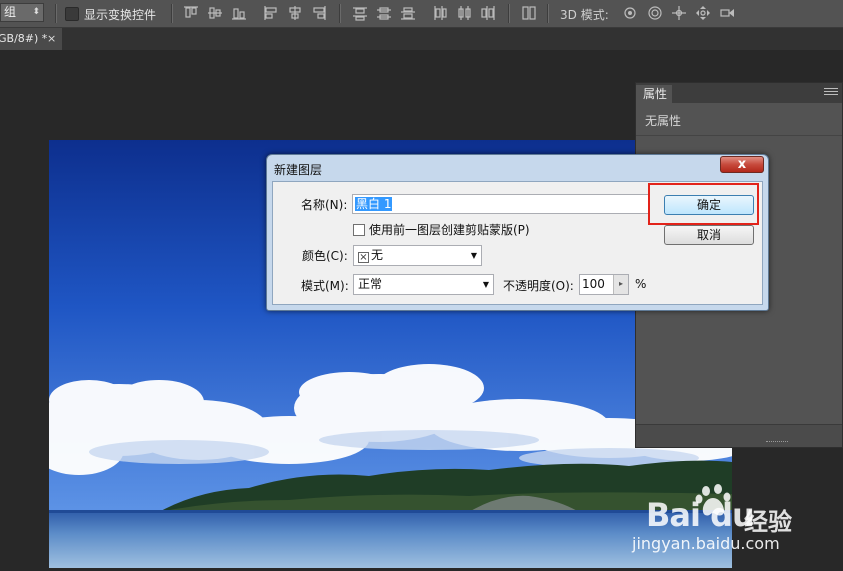 The image size is (843, 571). I want to click on auto-select-dropdown: 组 ⬍, so click(22, 12).